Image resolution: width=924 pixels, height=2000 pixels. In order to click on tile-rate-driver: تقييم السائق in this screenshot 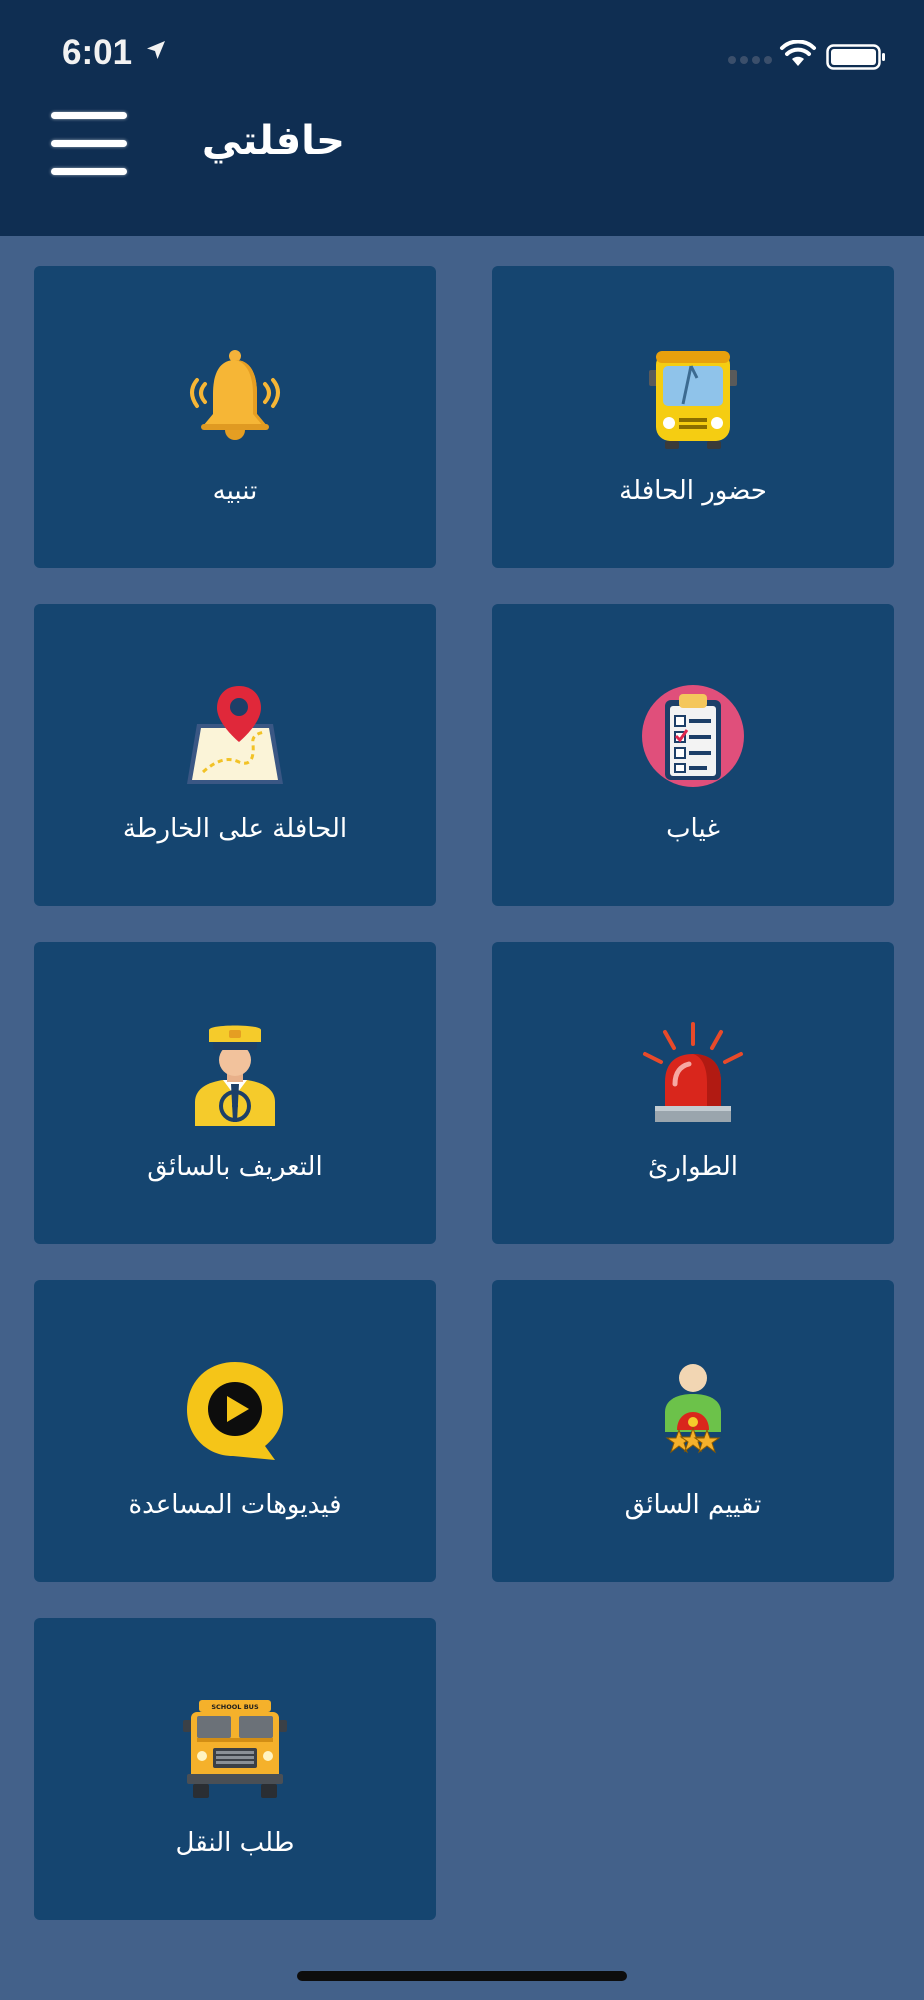, I will do `click(693, 1431)`.